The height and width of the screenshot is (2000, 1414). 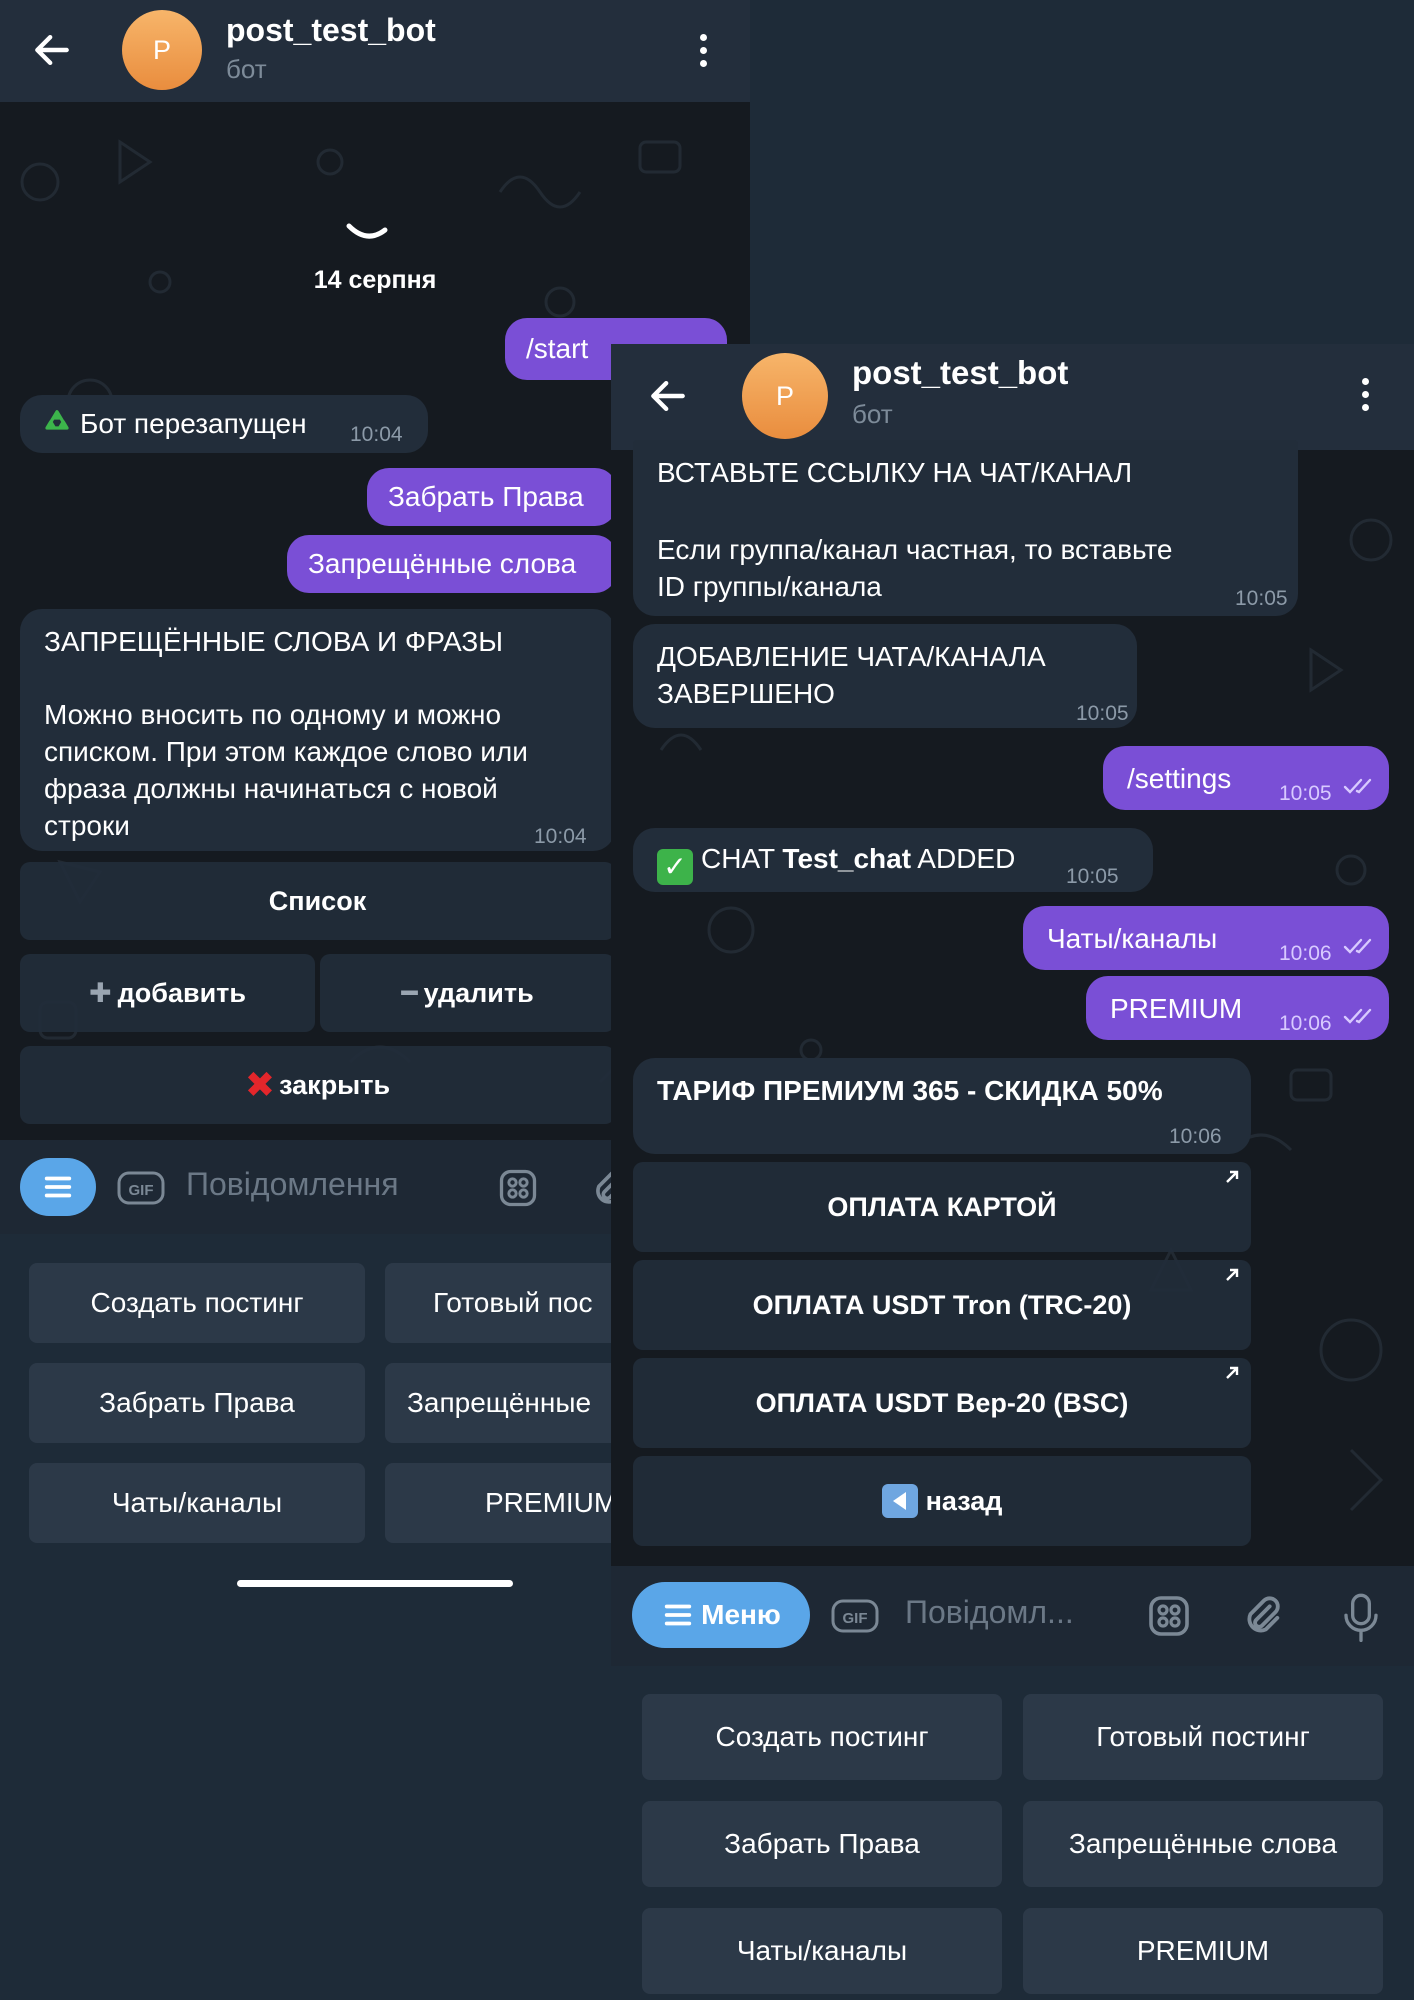 I want to click on message-heading: ВСТАВЬТЕ ССЫЛКУ НА ЧАТ/КАНАЛ, so click(x=895, y=472).